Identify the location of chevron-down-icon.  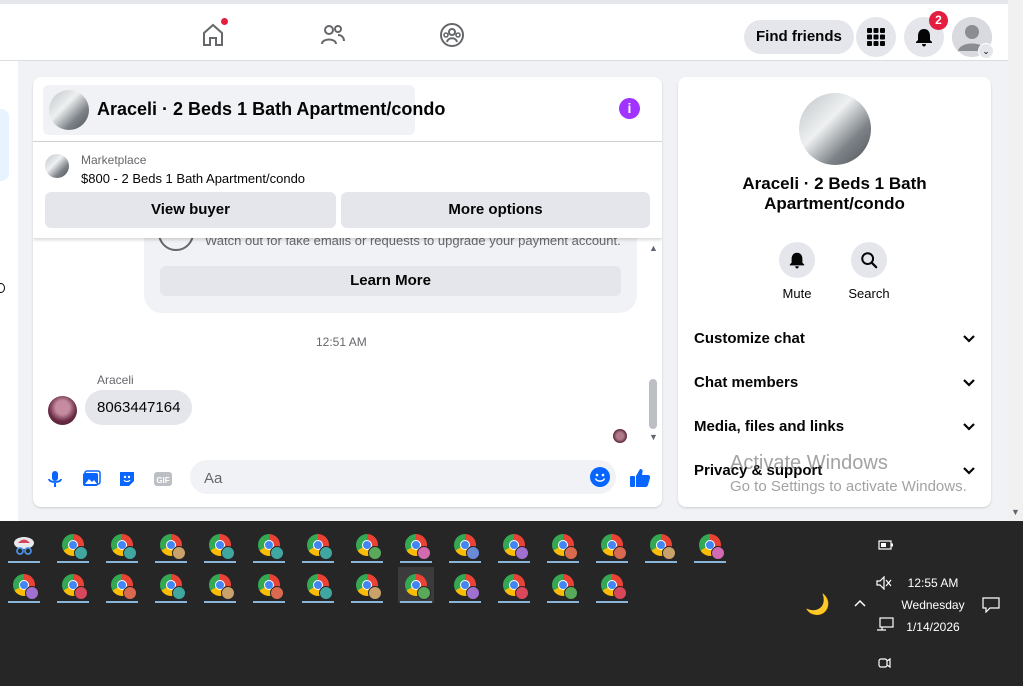
(969, 339).